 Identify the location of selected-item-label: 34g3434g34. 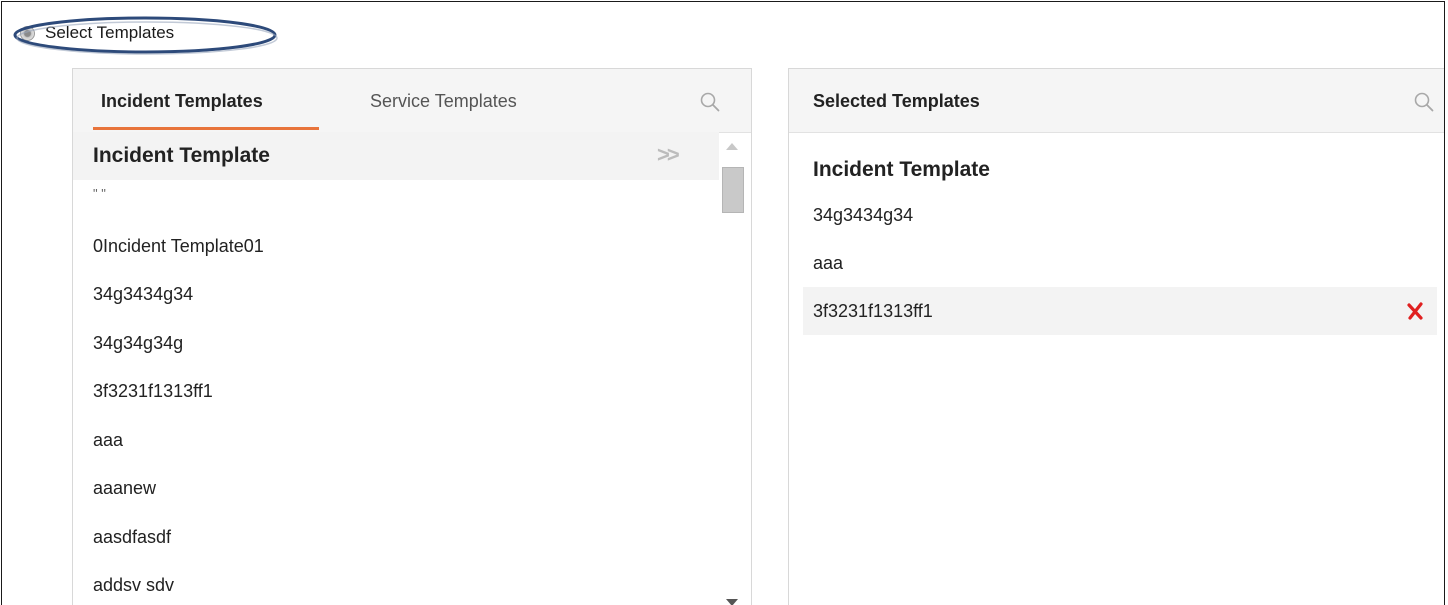
(863, 214).